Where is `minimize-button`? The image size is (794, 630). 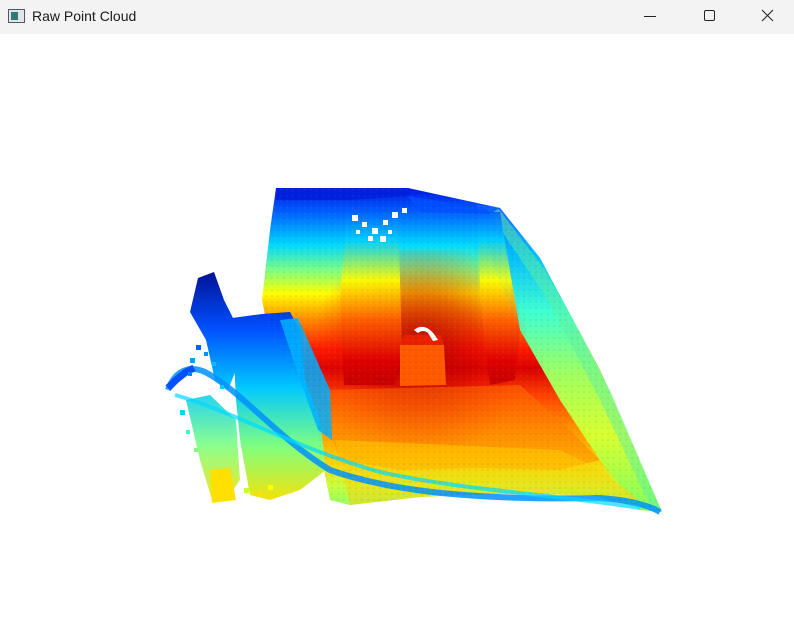
minimize-button is located at coordinates (651, 17).